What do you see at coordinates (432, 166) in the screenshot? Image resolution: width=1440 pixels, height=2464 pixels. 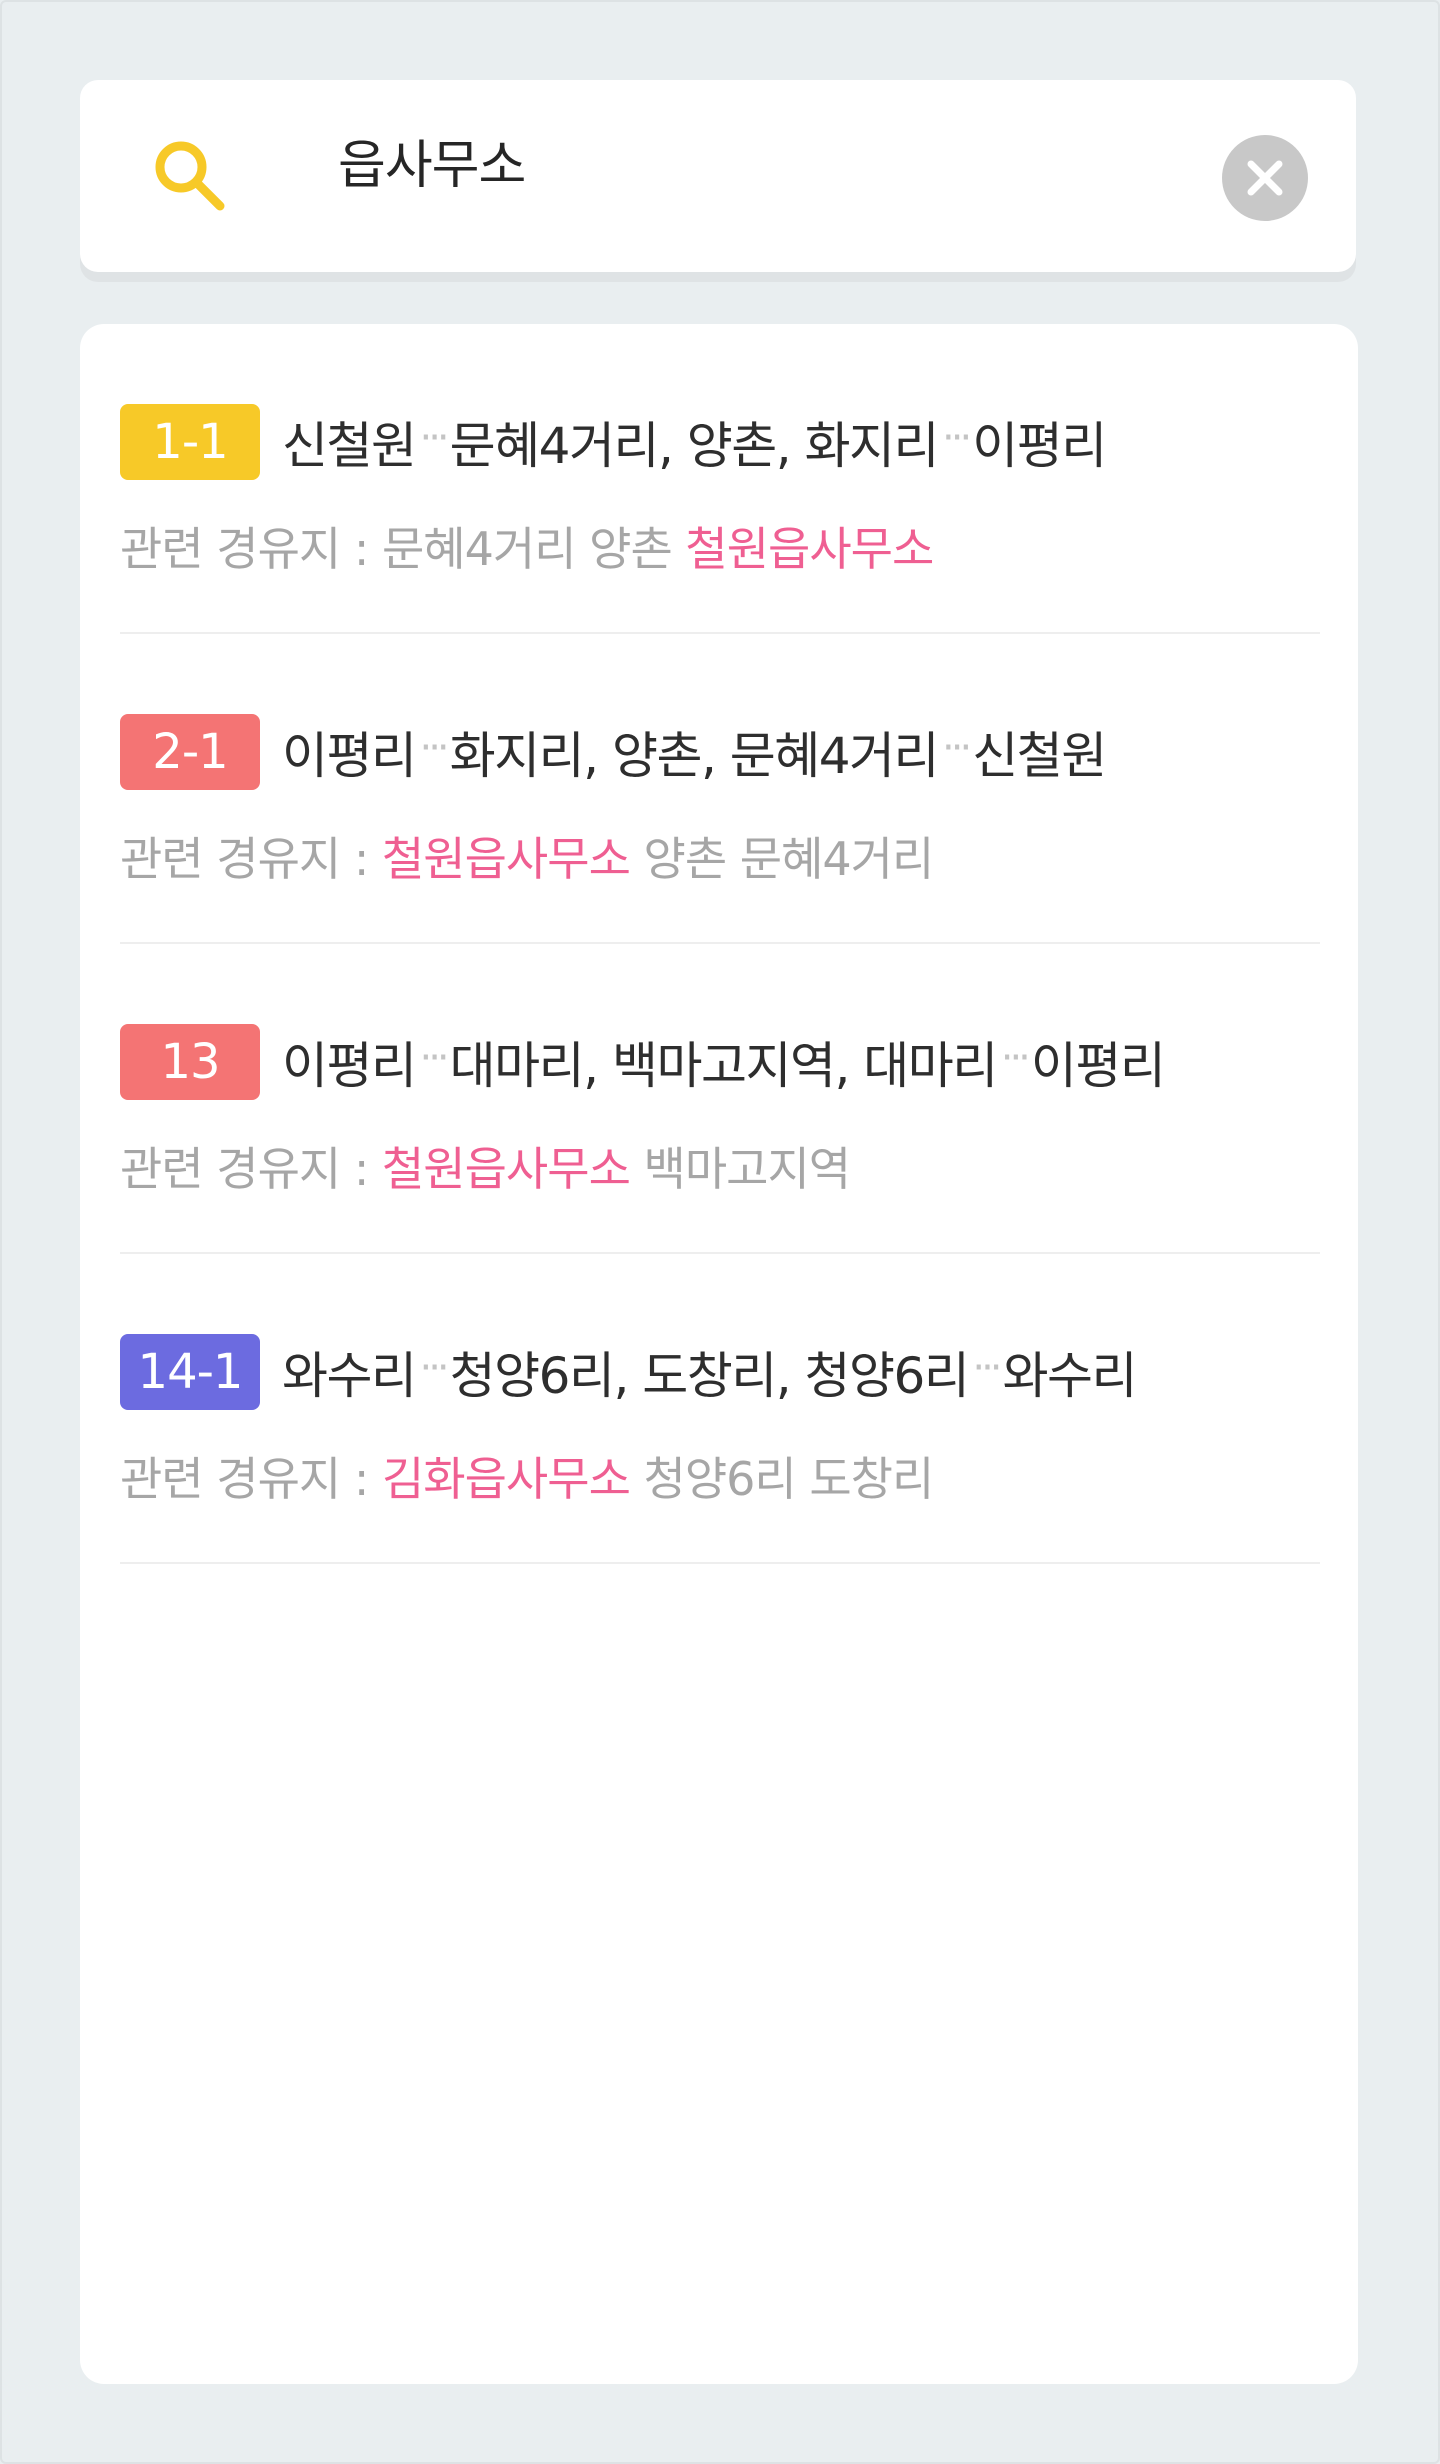 I see `search-input: 읍사무소` at bounding box center [432, 166].